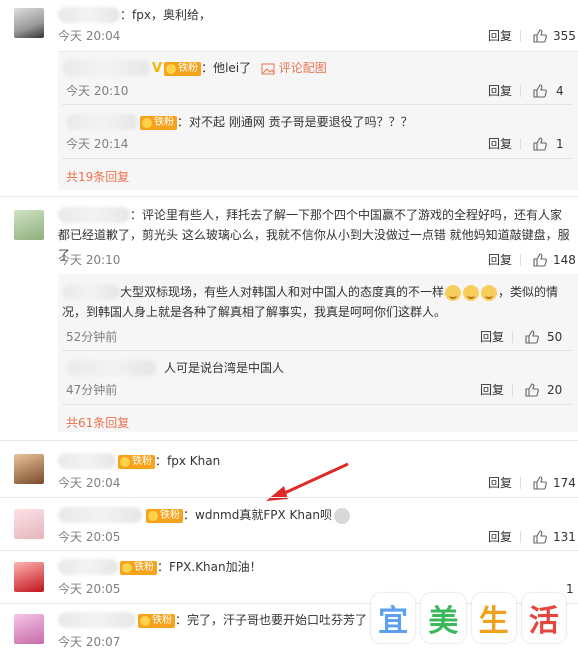  Describe the element at coordinates (268, 68) in the screenshot. I see `image-icon` at that location.